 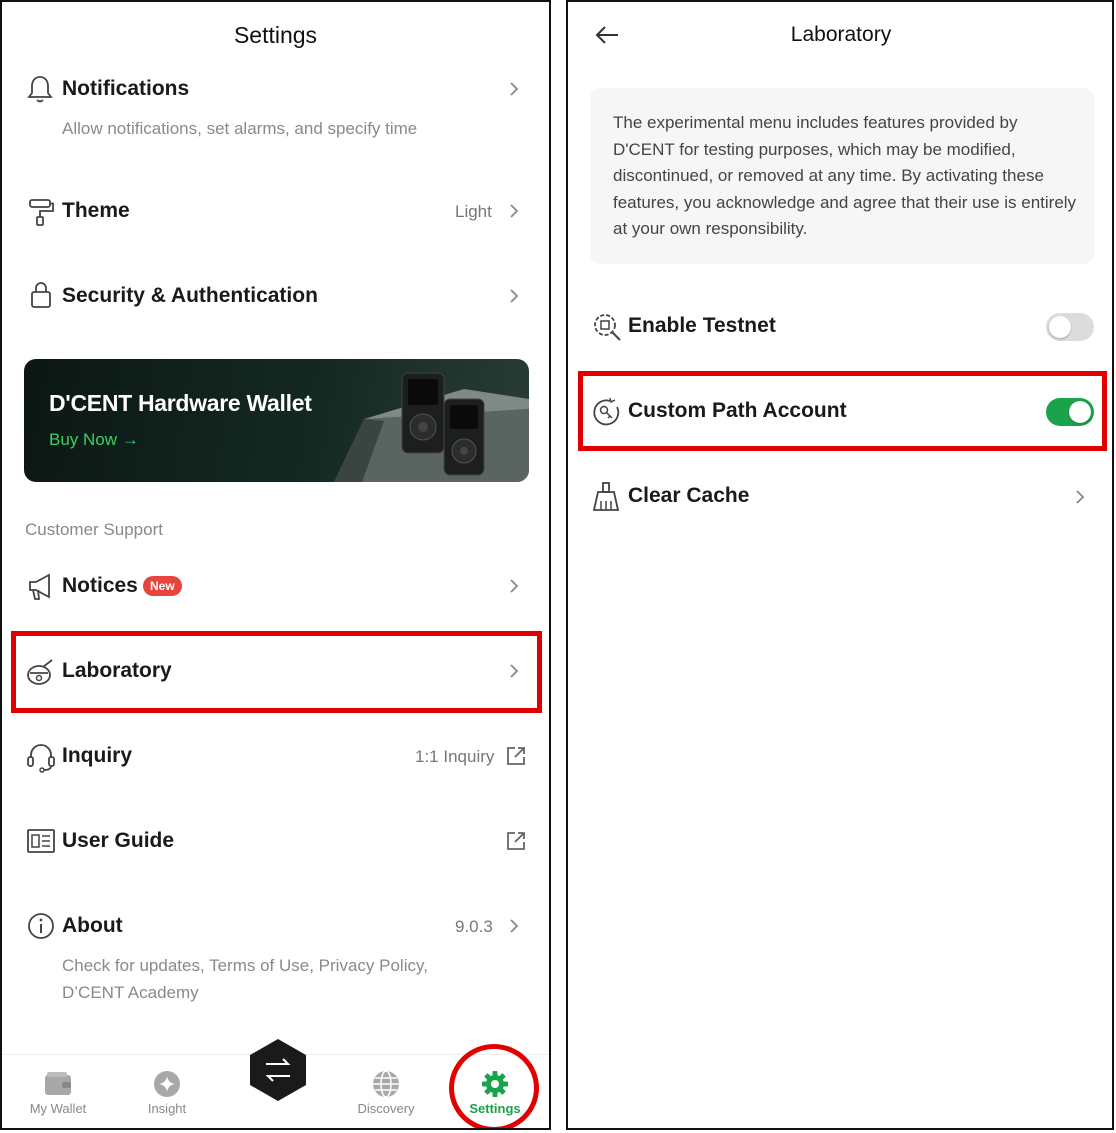 What do you see at coordinates (1060, 327) in the screenshot?
I see `toggle-knob` at bounding box center [1060, 327].